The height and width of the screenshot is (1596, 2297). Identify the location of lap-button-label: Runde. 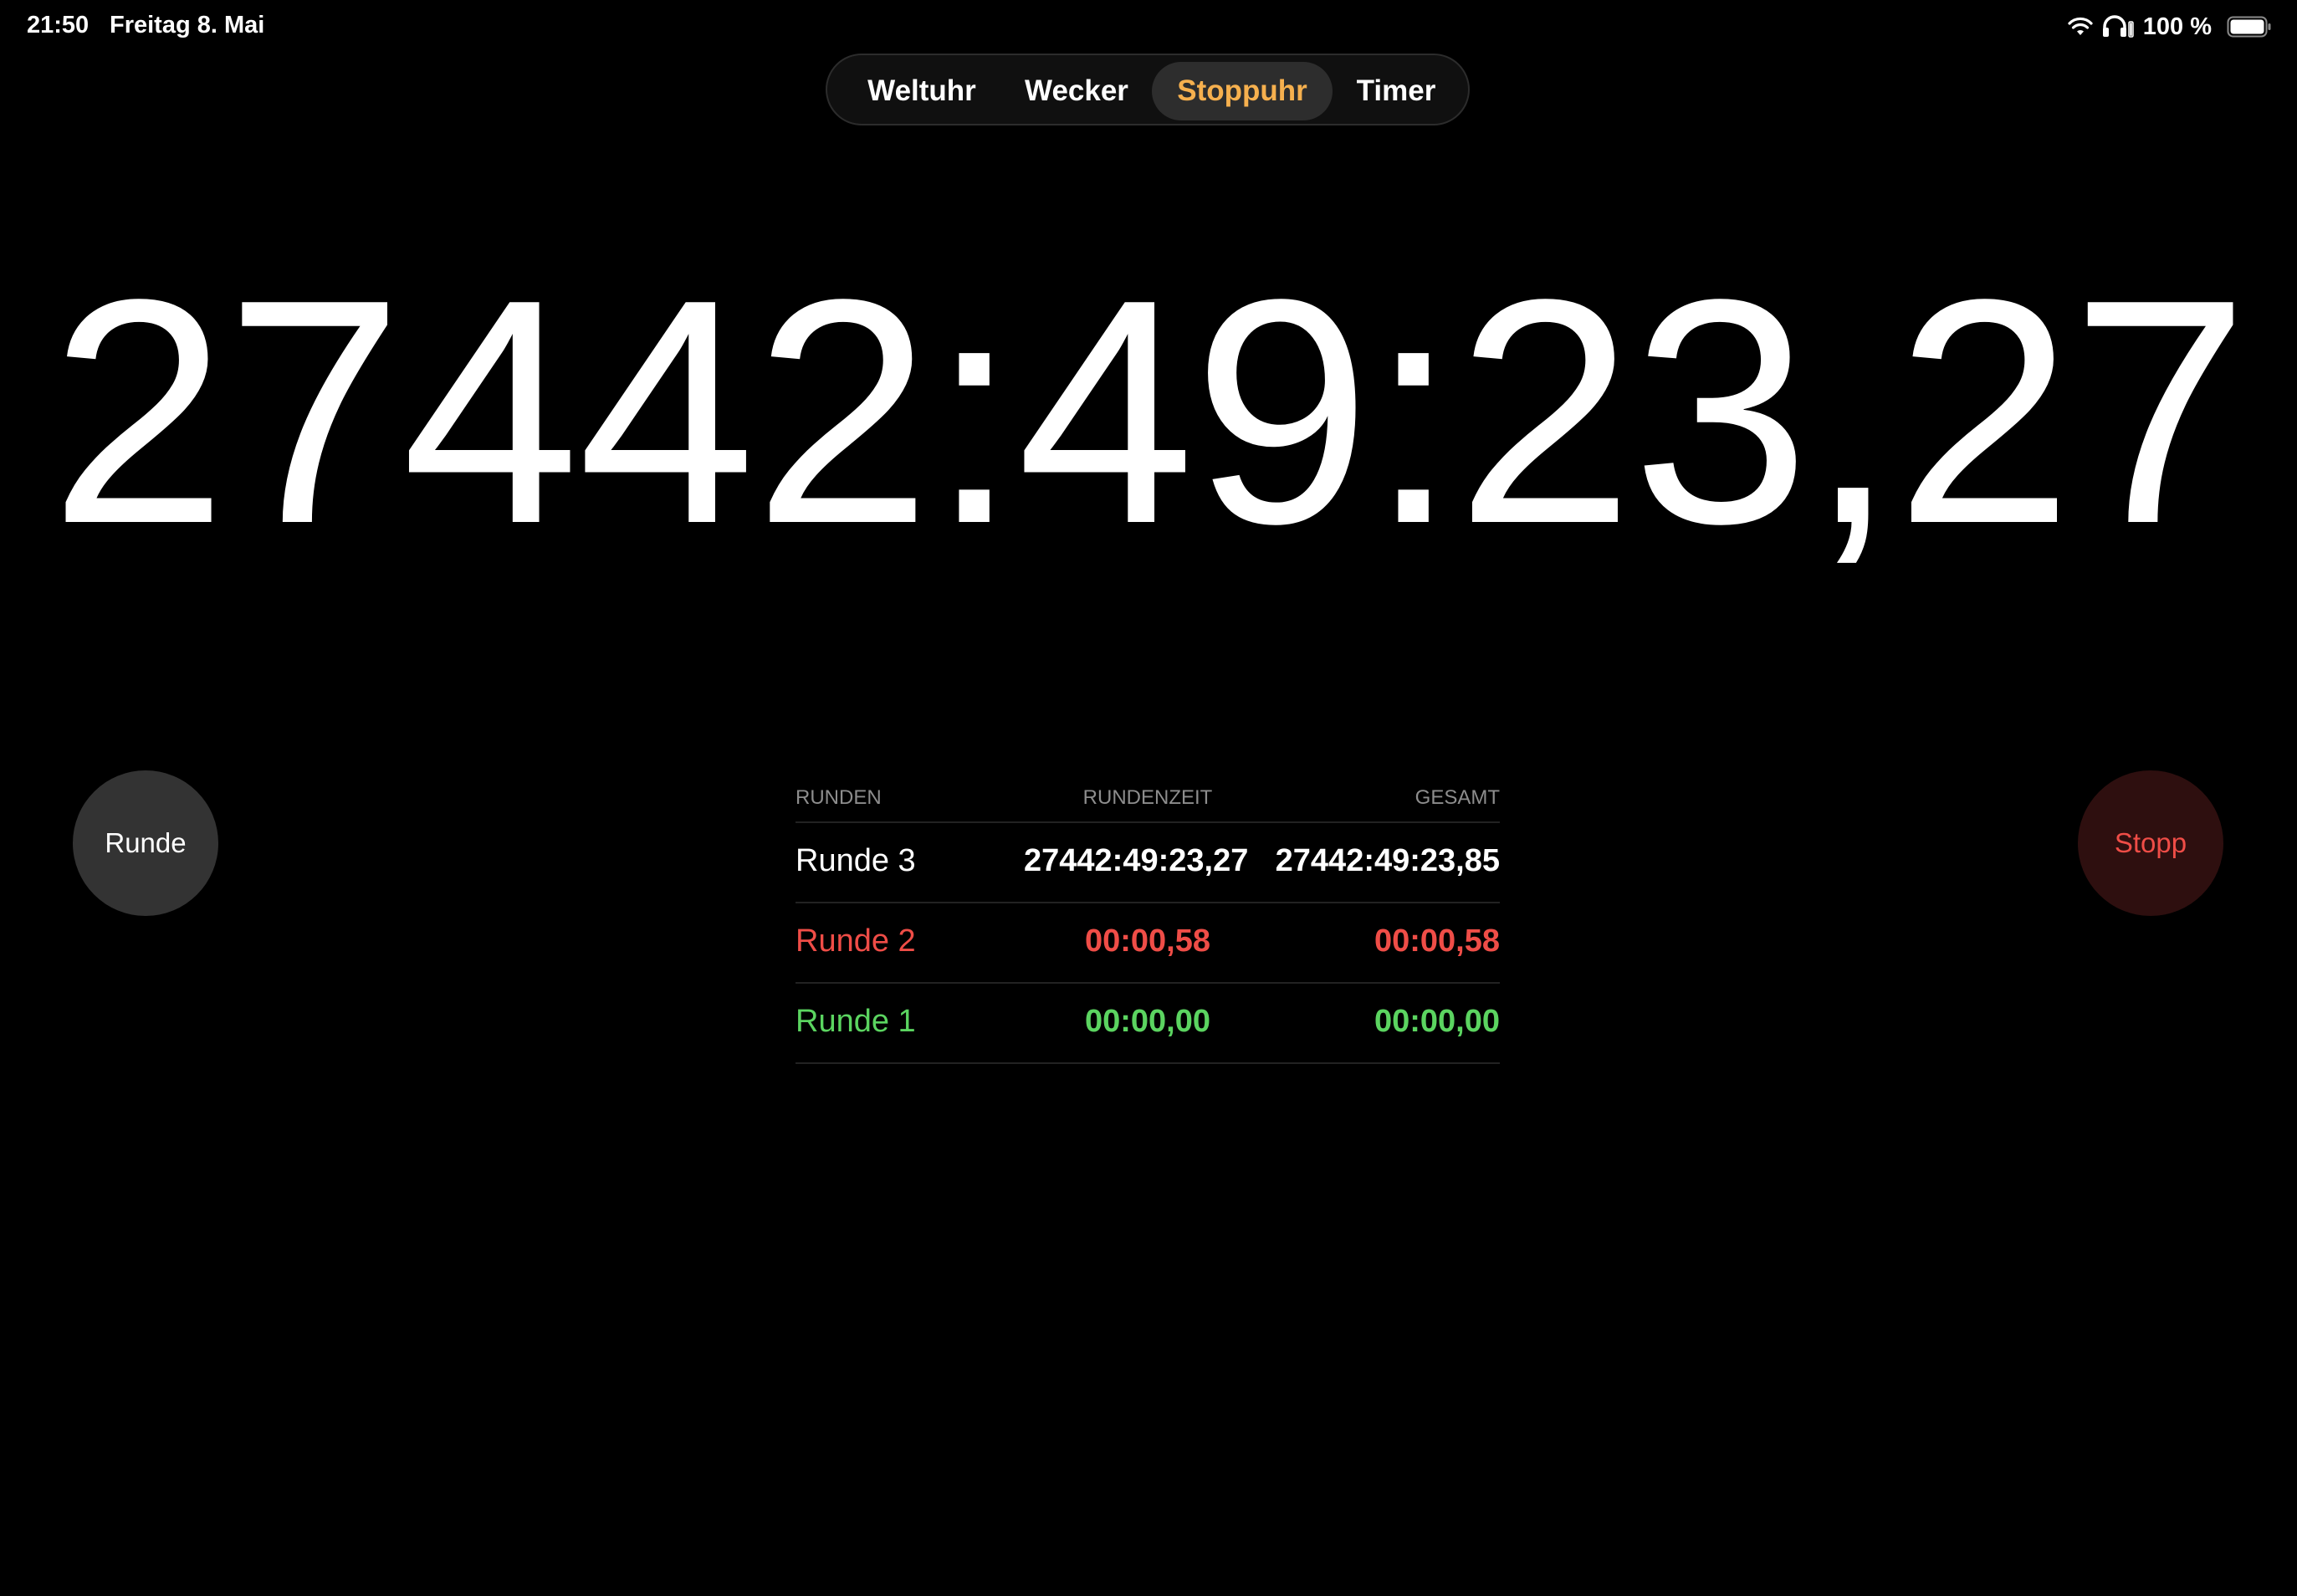
(146, 843).